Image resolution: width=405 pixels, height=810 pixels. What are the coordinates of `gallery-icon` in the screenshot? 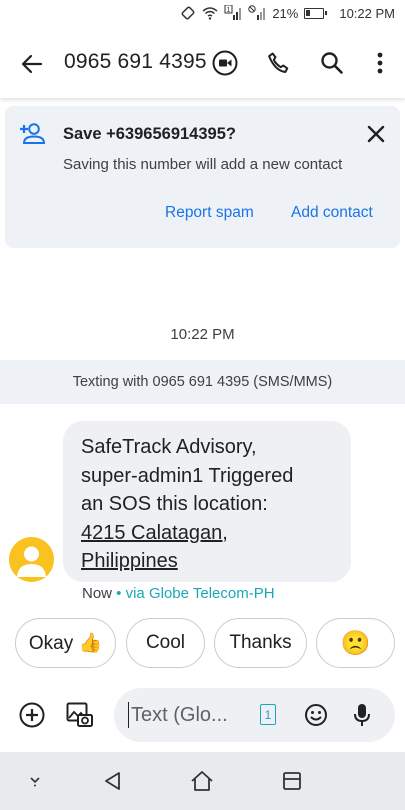 It's located at (80, 715).